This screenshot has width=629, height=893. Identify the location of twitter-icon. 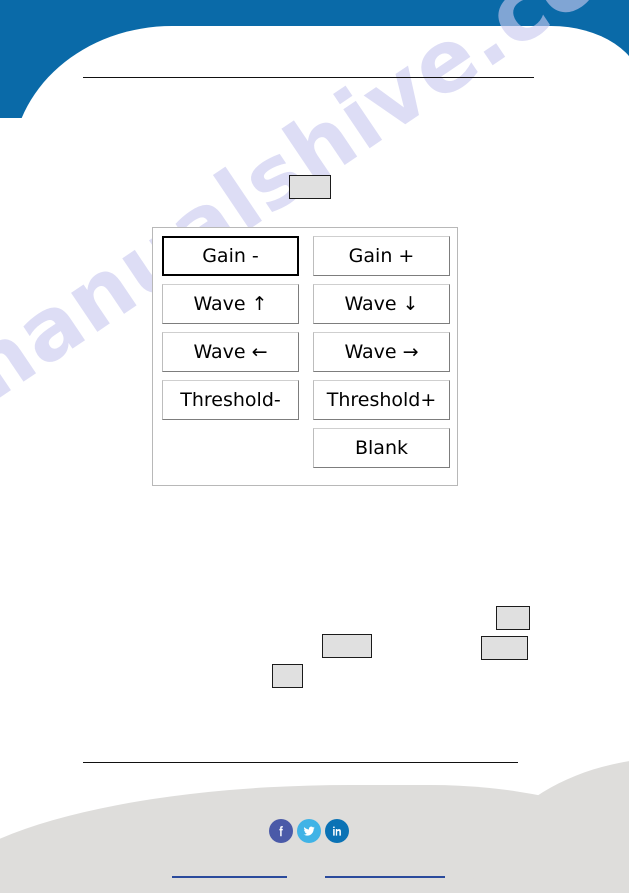
(309, 831).